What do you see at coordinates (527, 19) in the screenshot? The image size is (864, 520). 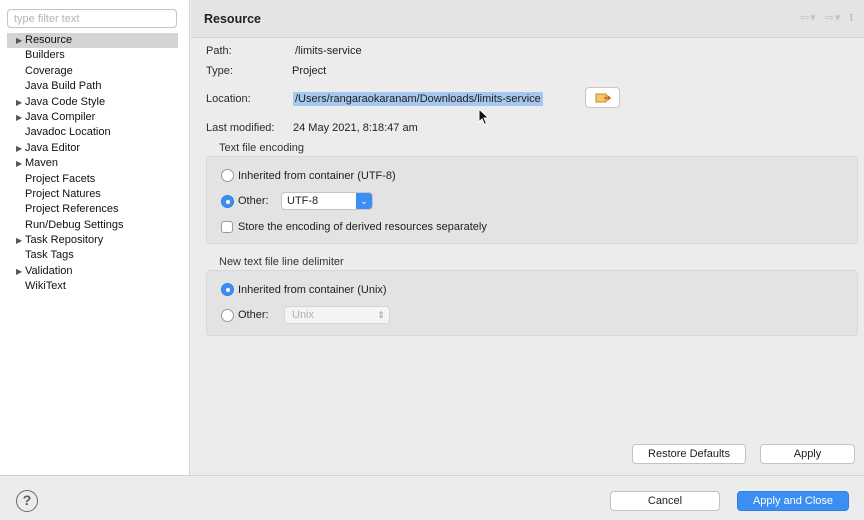 I see `page-header: Resource ⇦▾ ⇨▾ ⁝` at bounding box center [527, 19].